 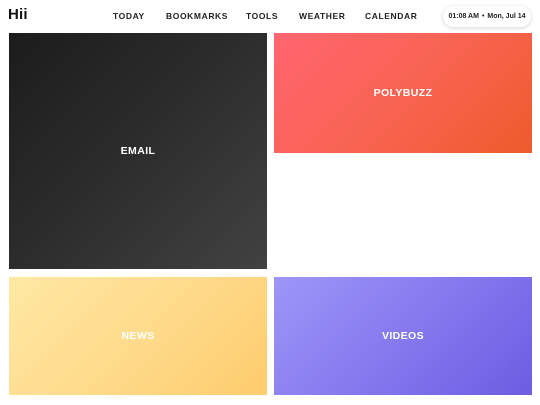 What do you see at coordinates (463, 16) in the screenshot?
I see `clock-time: 01:08 AM` at bounding box center [463, 16].